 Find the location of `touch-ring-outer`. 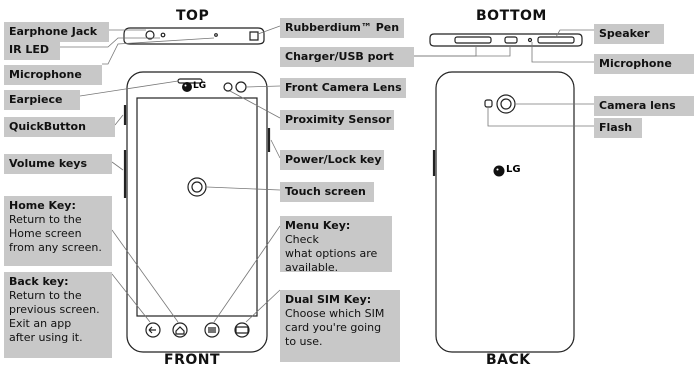

touch-ring-outer is located at coordinates (197, 187).